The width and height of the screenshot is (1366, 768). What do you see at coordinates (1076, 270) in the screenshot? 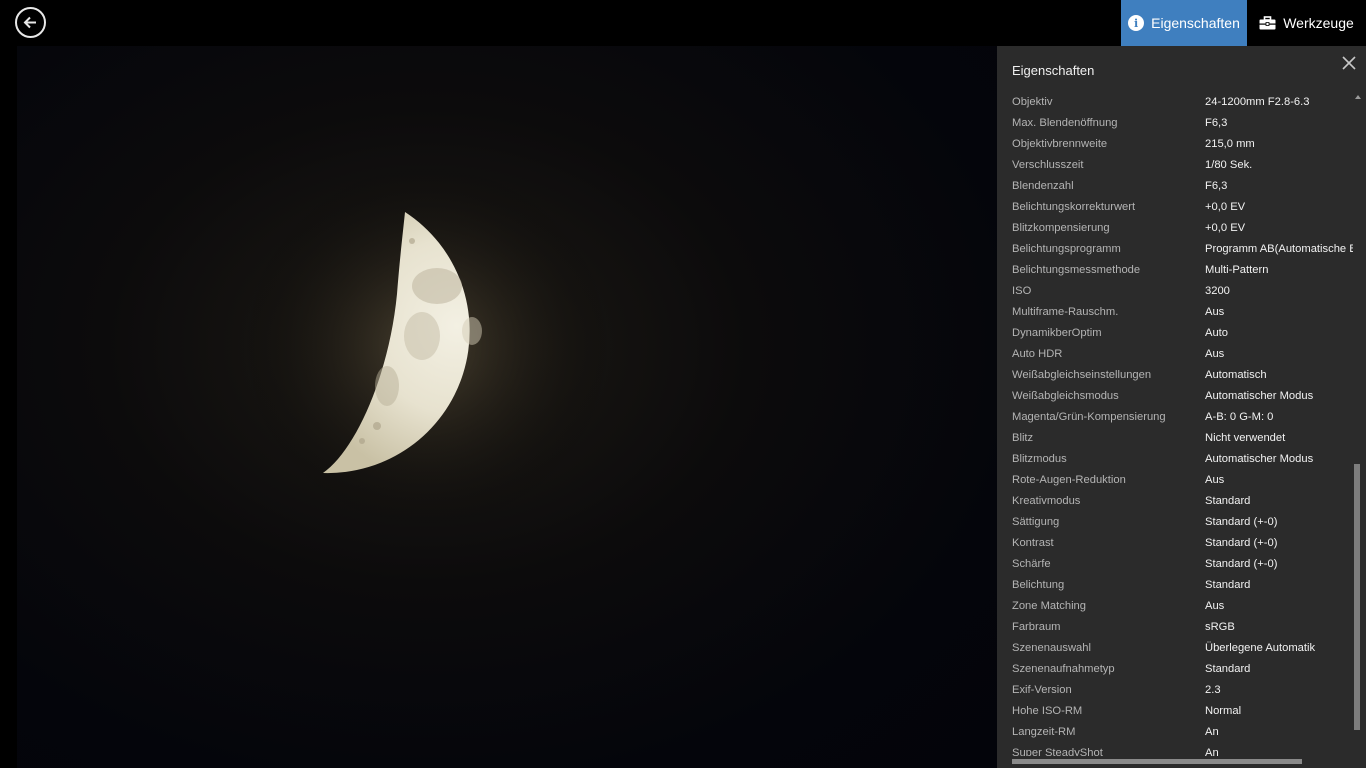
I see `property-label: Belichtungsmessmethode` at bounding box center [1076, 270].